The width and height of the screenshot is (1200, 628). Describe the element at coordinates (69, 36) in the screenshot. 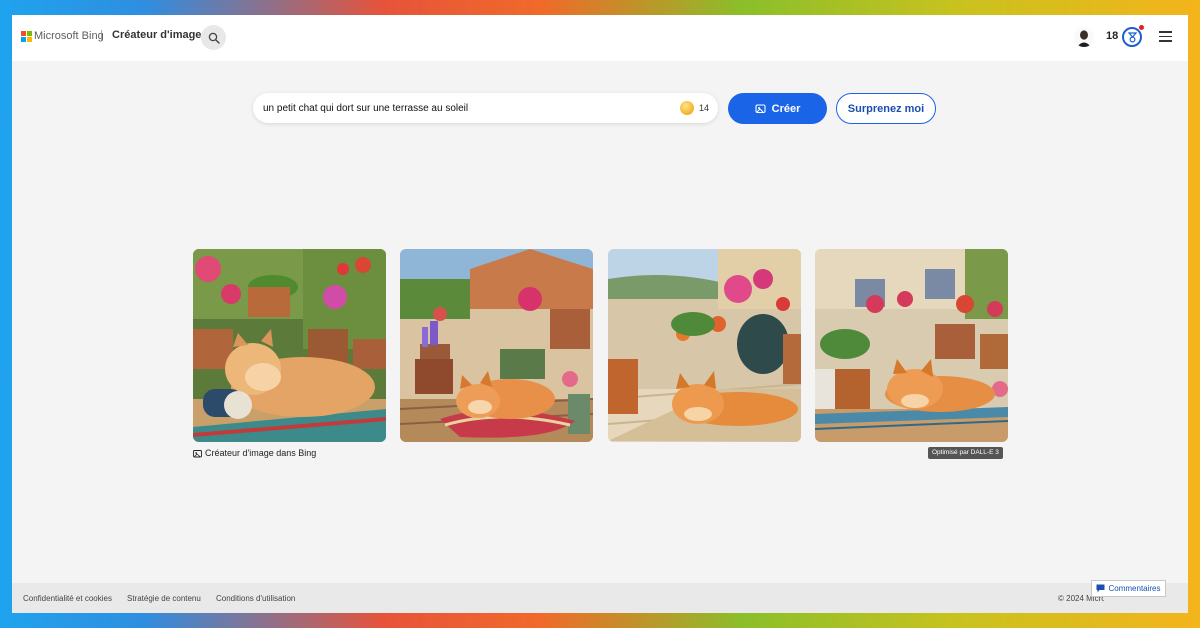

I see `brand-name: Microsoft Bing` at that location.